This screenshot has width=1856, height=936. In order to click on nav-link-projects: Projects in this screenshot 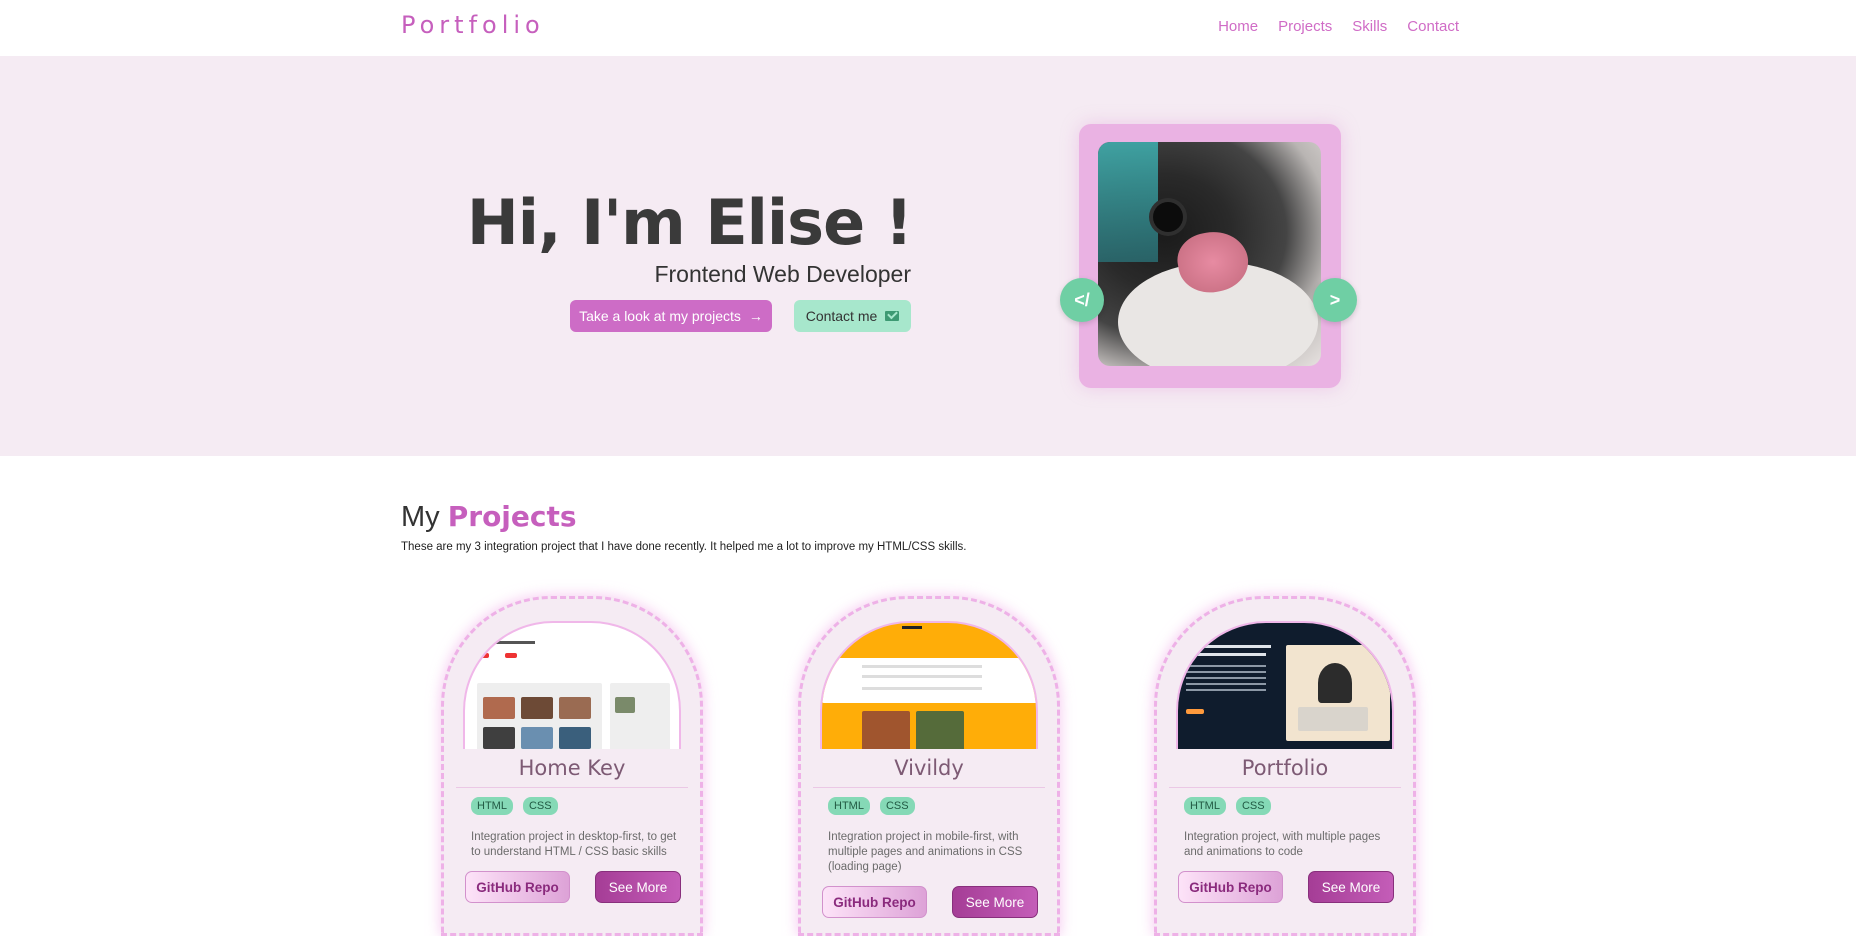, I will do `click(1305, 26)`.